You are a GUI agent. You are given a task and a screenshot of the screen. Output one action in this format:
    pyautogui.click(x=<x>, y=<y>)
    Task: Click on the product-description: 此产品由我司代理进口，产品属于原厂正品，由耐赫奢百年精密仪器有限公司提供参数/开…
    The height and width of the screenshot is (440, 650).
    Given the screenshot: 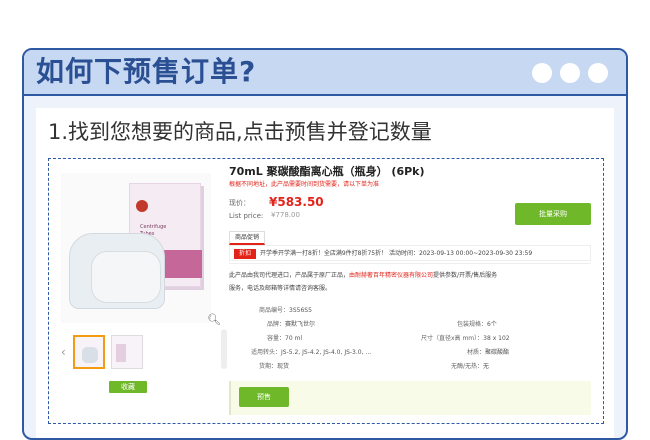 What is the action you would take?
    pyautogui.click(x=410, y=282)
    